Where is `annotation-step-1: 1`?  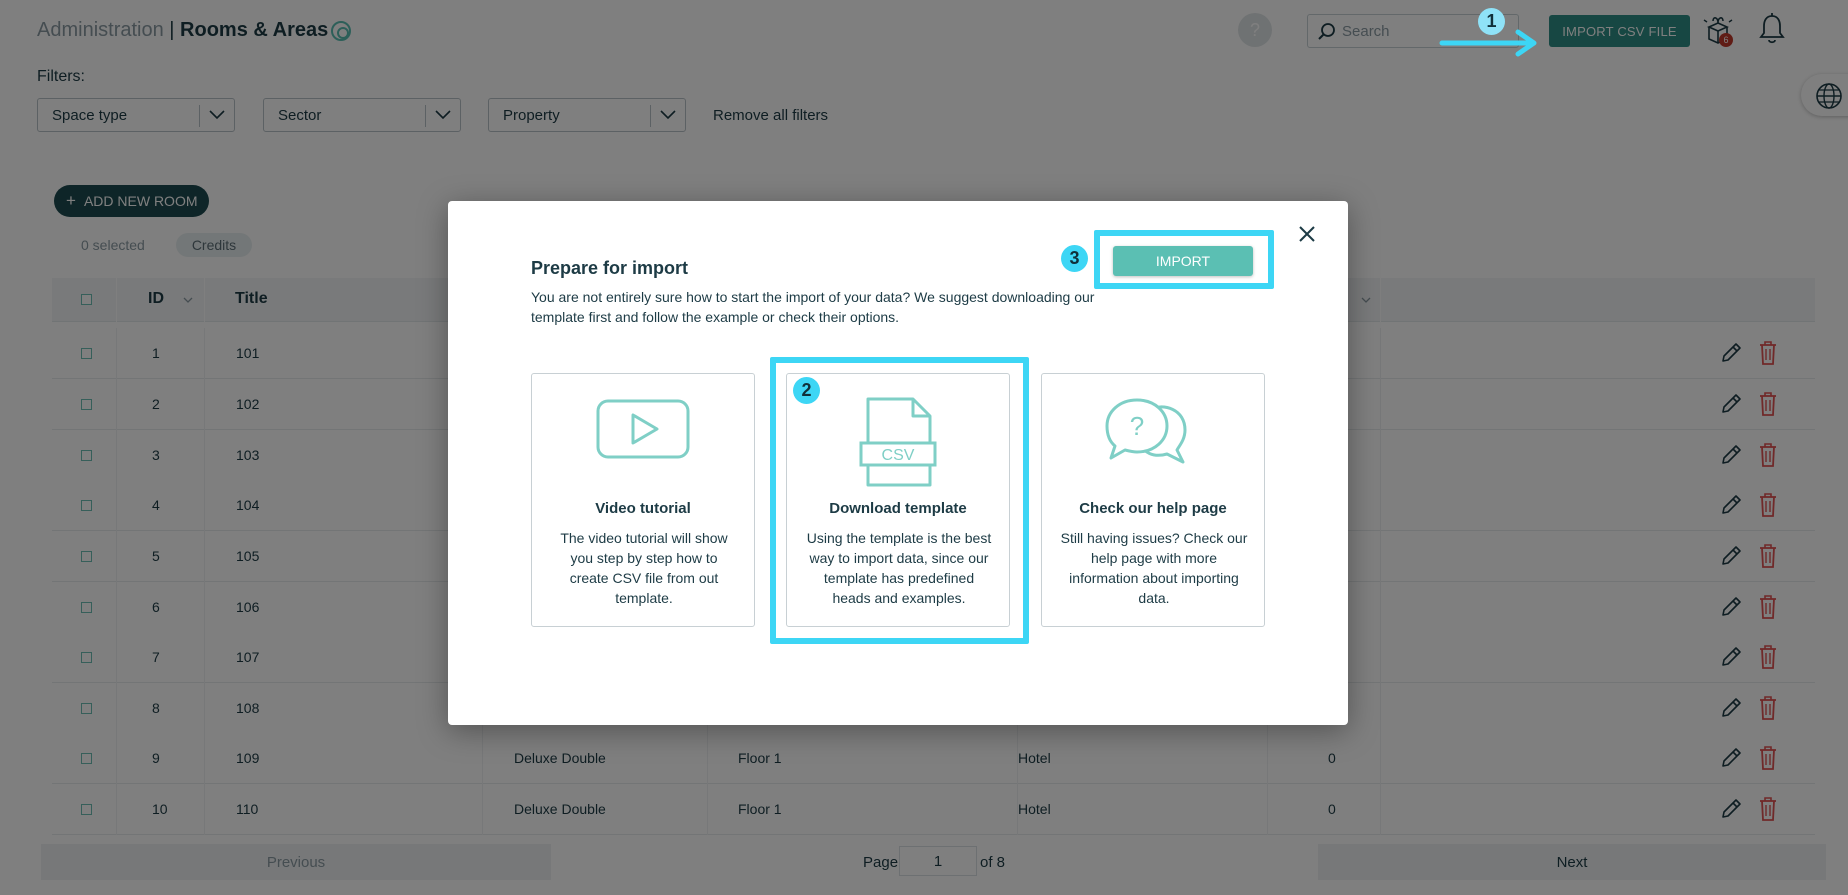 annotation-step-1: 1 is located at coordinates (1491, 21).